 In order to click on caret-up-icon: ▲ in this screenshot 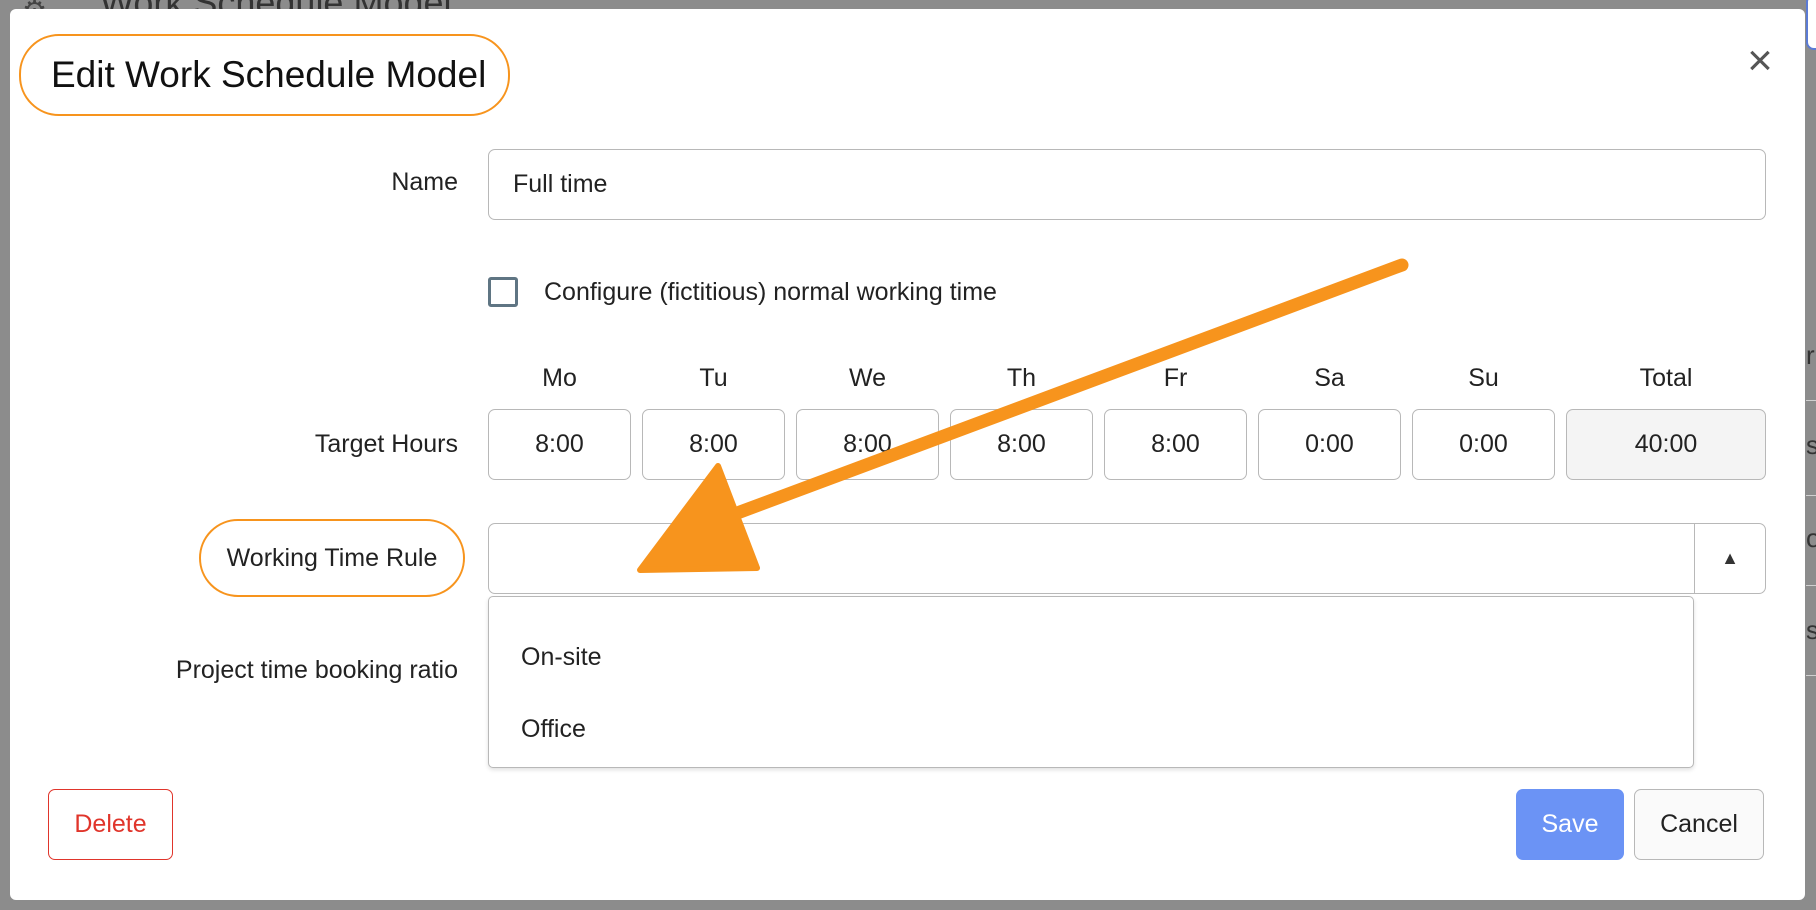, I will do `click(1729, 558)`.